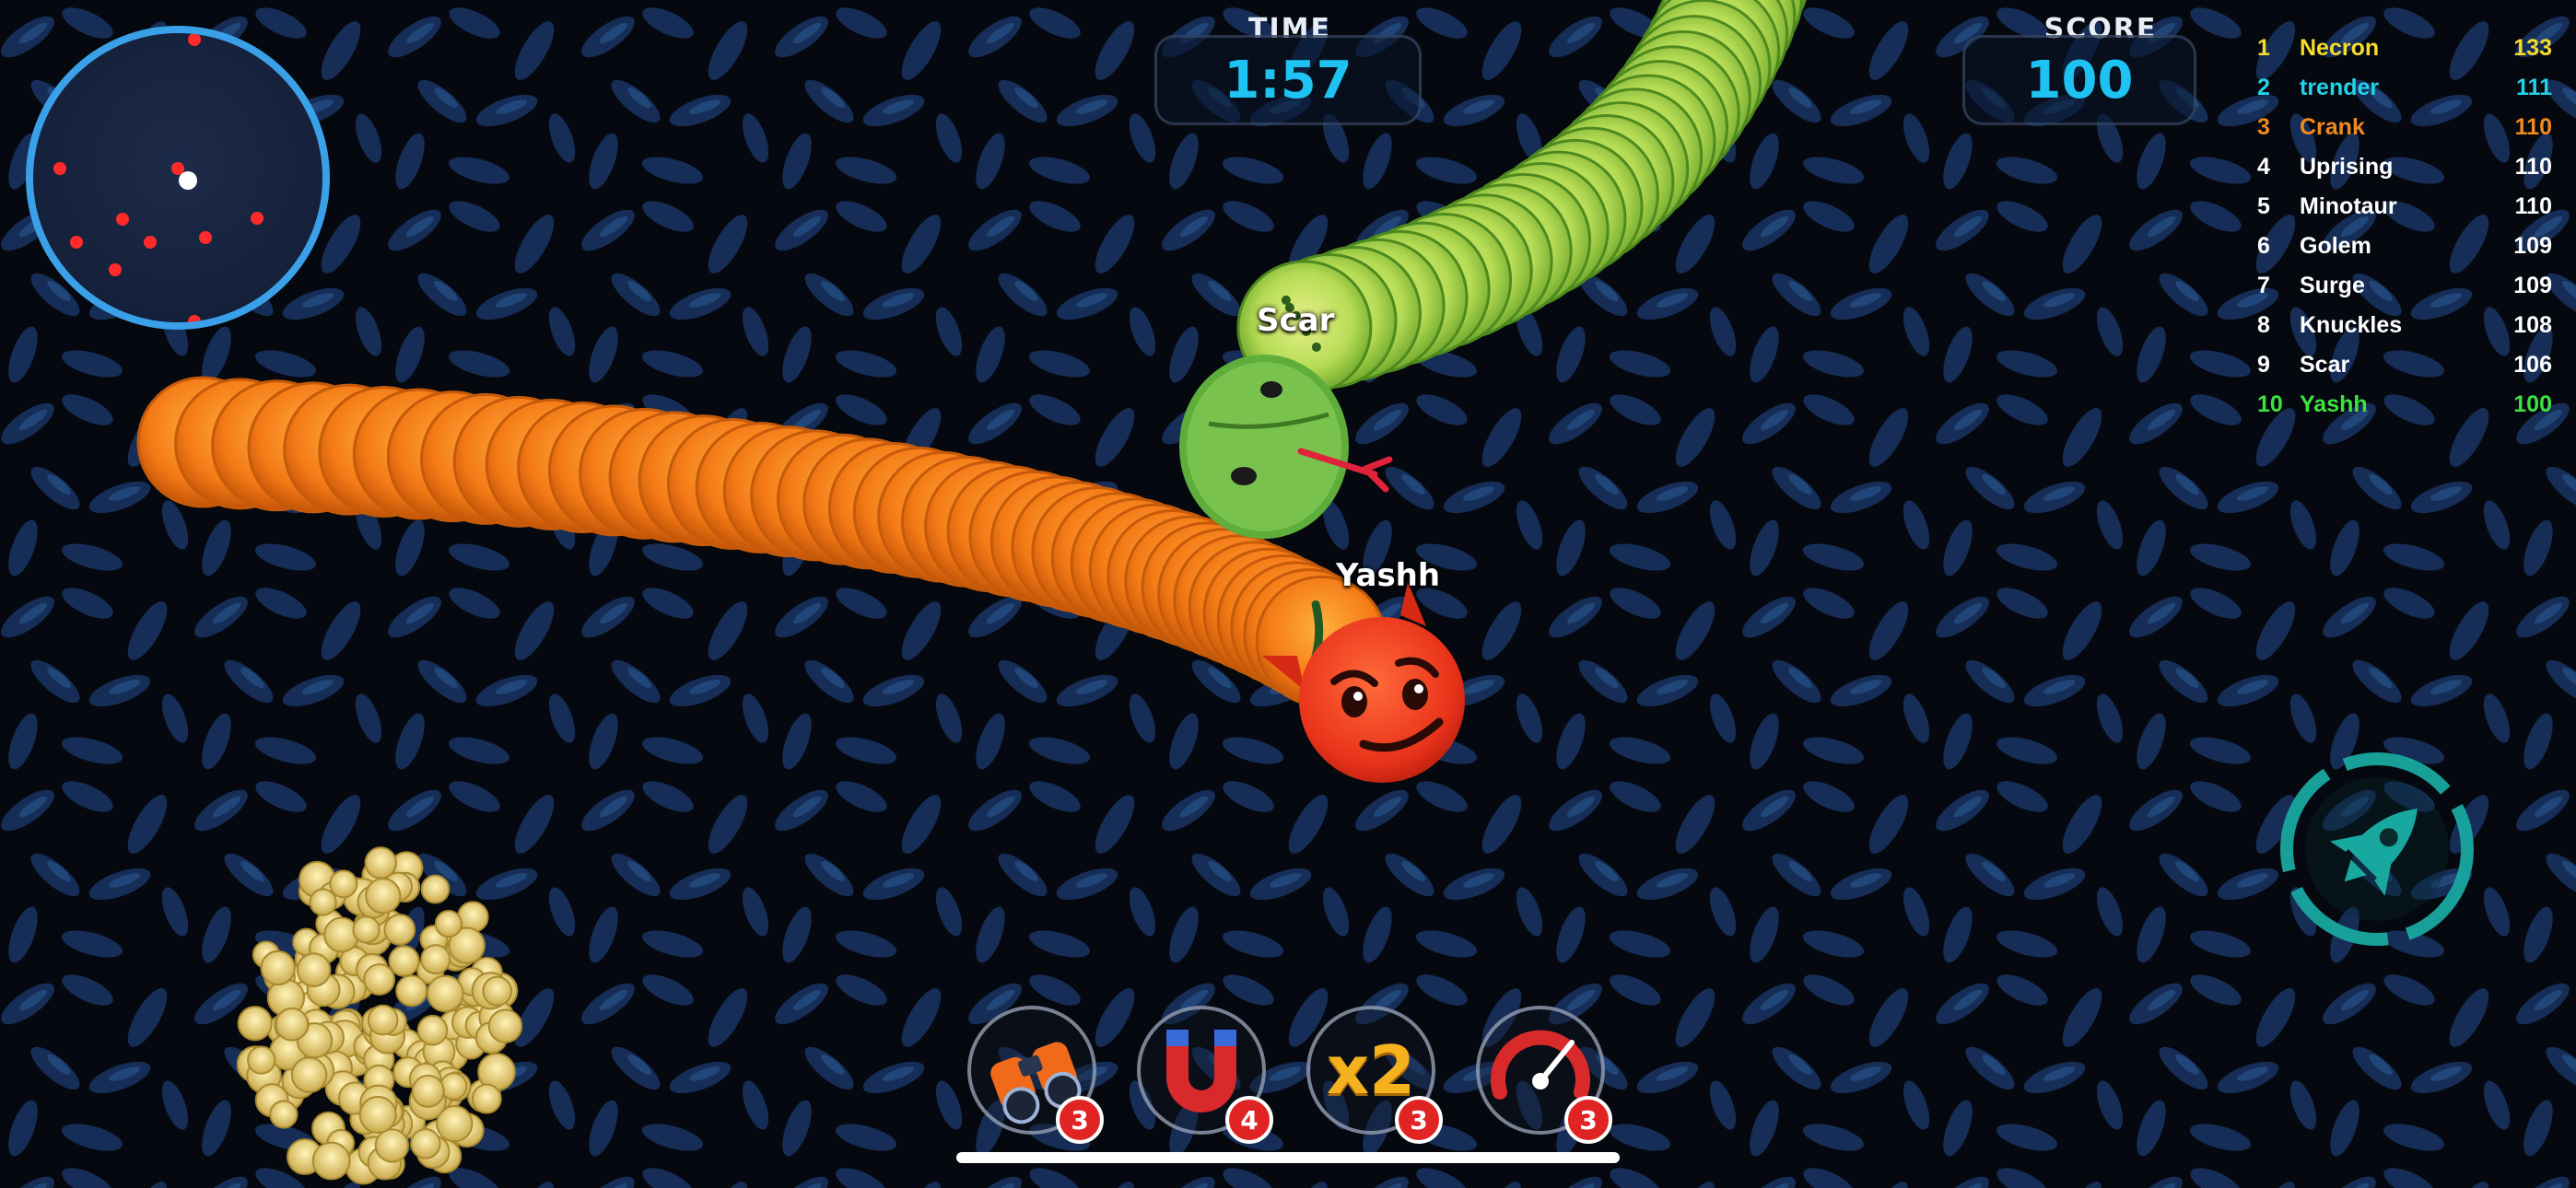 The height and width of the screenshot is (1188, 2576). What do you see at coordinates (2400, 289) in the screenshot?
I see `leaderboard-row: 7 Surge 109` at bounding box center [2400, 289].